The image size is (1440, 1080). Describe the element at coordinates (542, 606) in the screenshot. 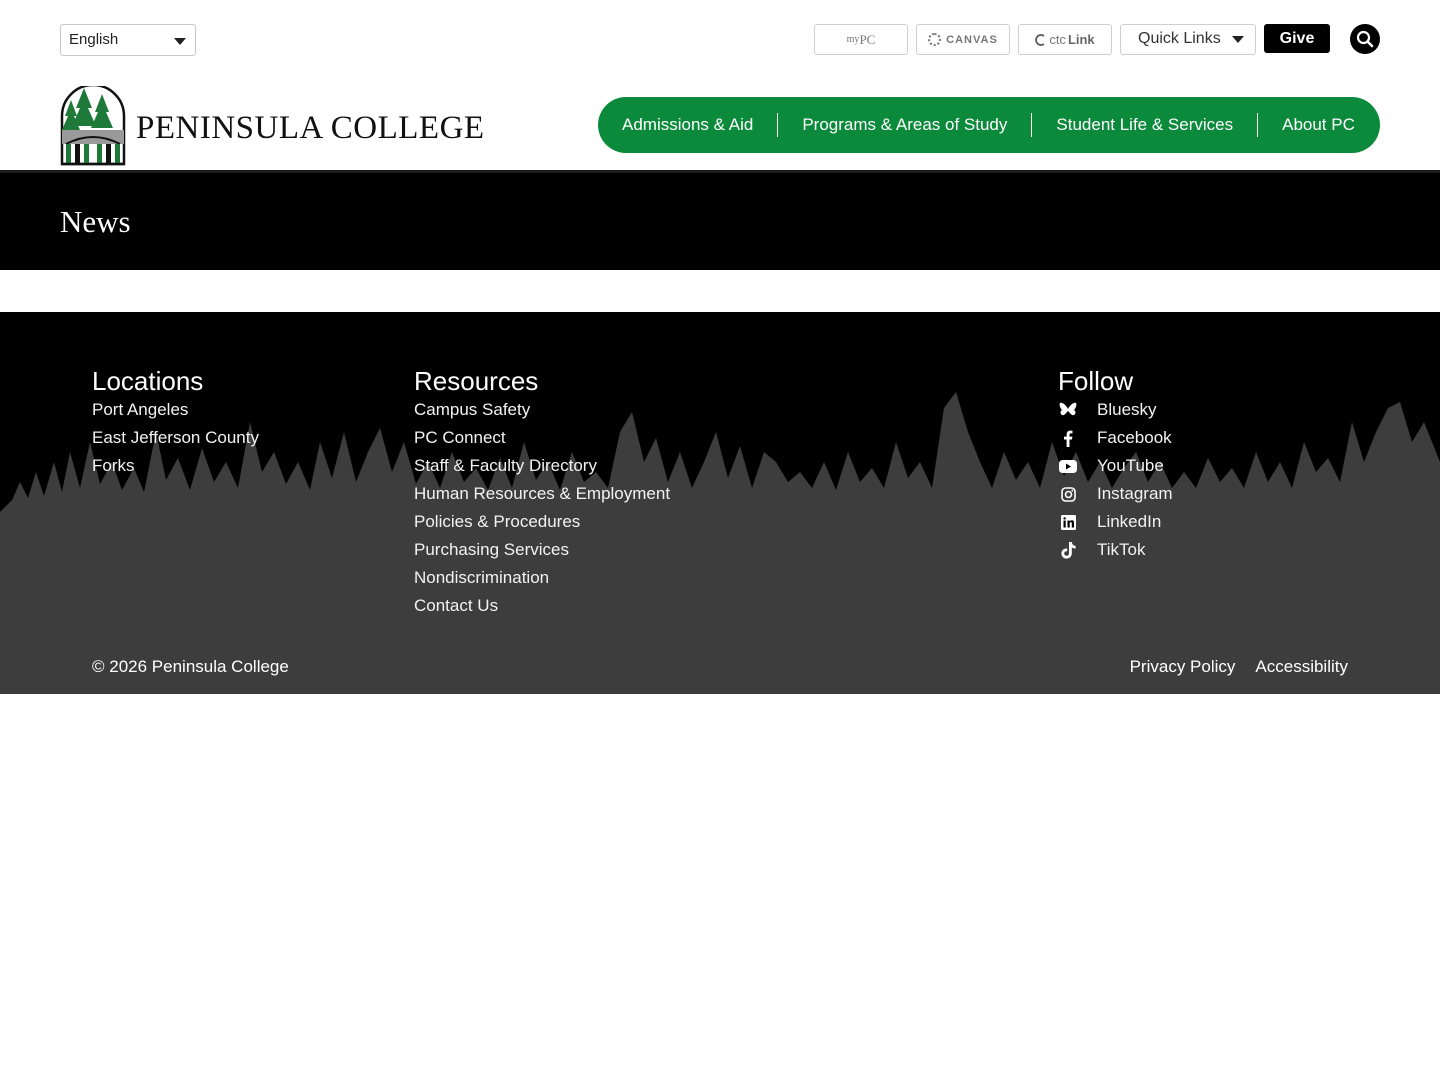

I see `resource-link: Contact Us` at that location.